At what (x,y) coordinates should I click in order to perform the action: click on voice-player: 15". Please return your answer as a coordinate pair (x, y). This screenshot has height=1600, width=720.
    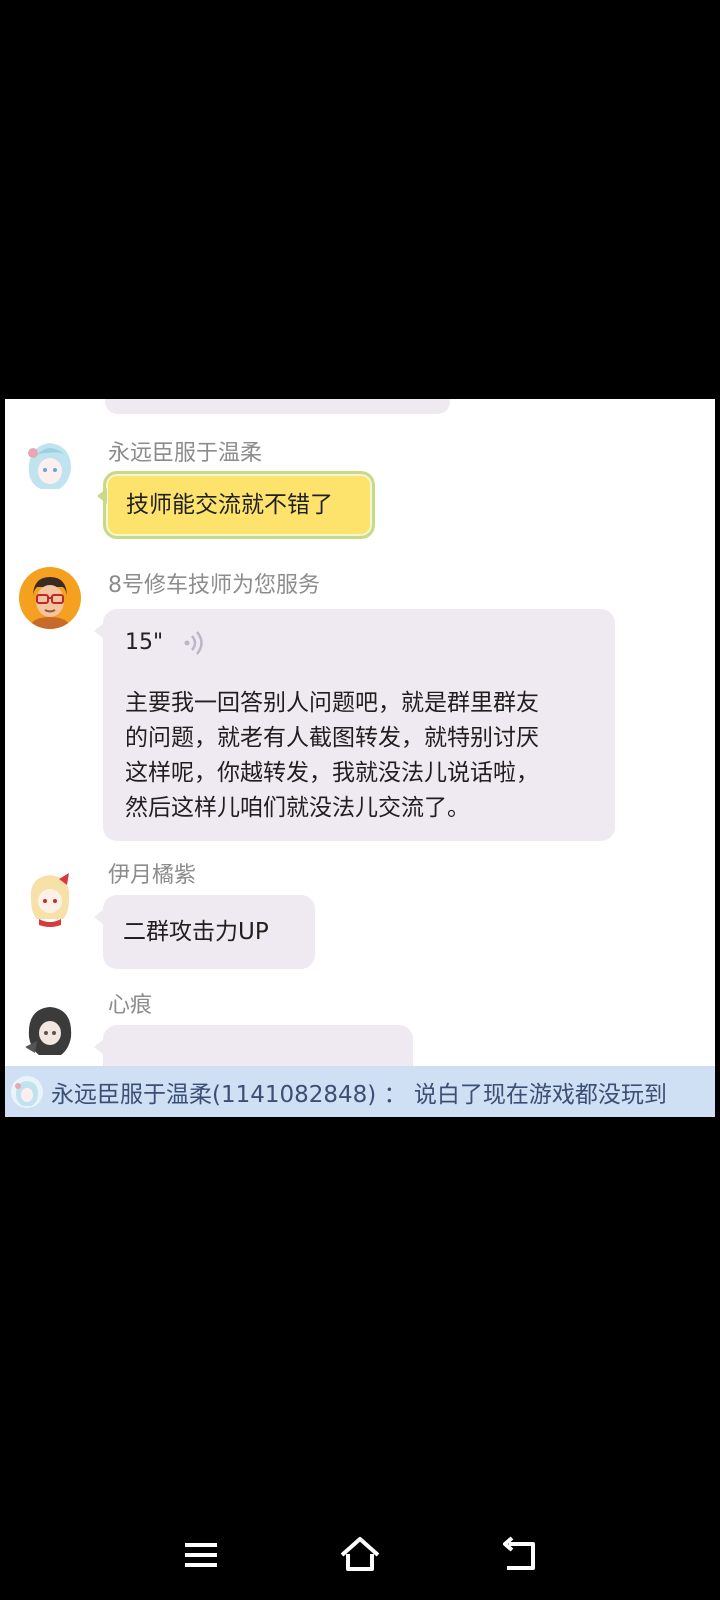
    Looking at the image, I should click on (359, 642).